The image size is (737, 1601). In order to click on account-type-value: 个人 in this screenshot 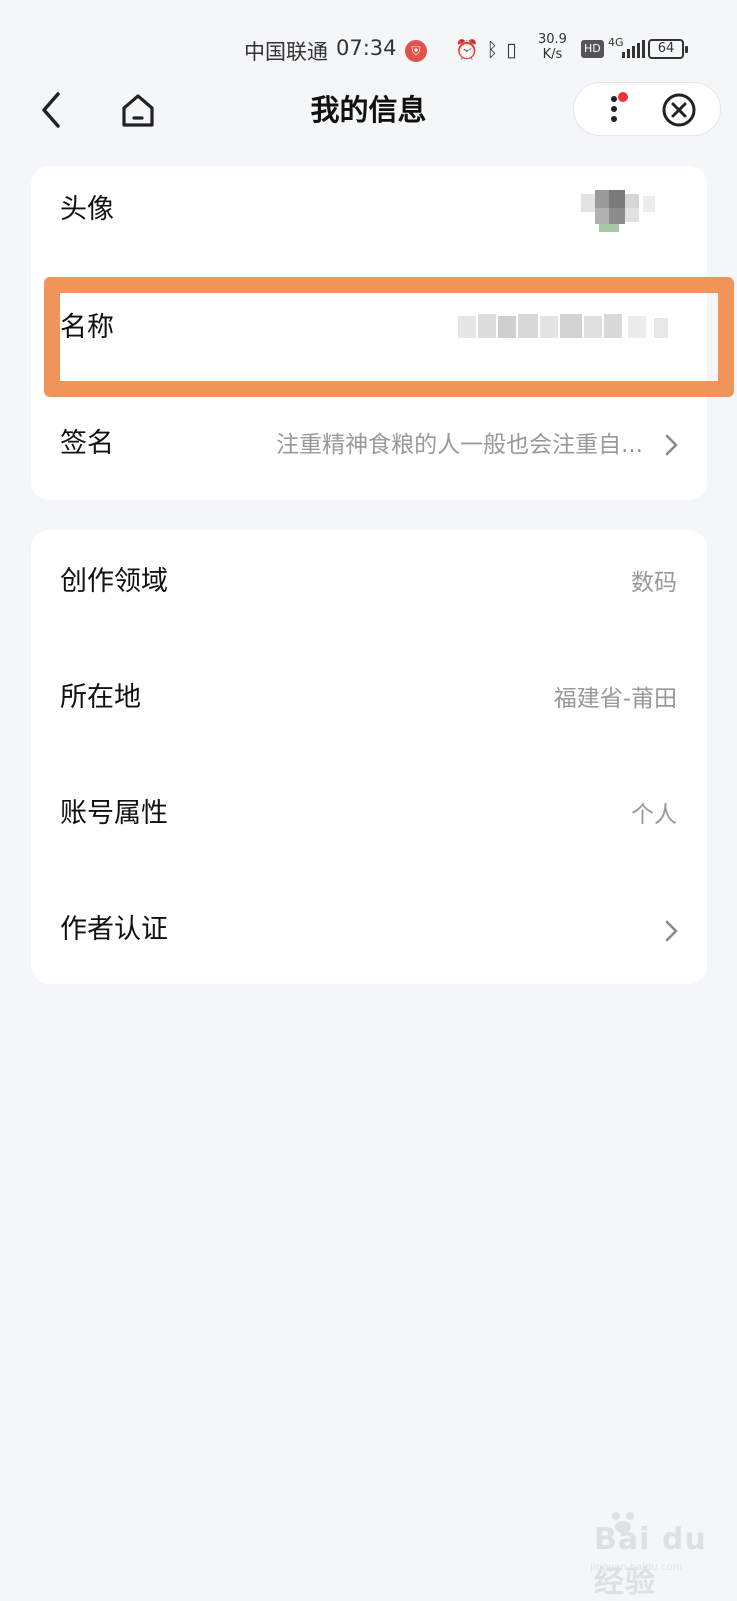, I will do `click(654, 815)`.